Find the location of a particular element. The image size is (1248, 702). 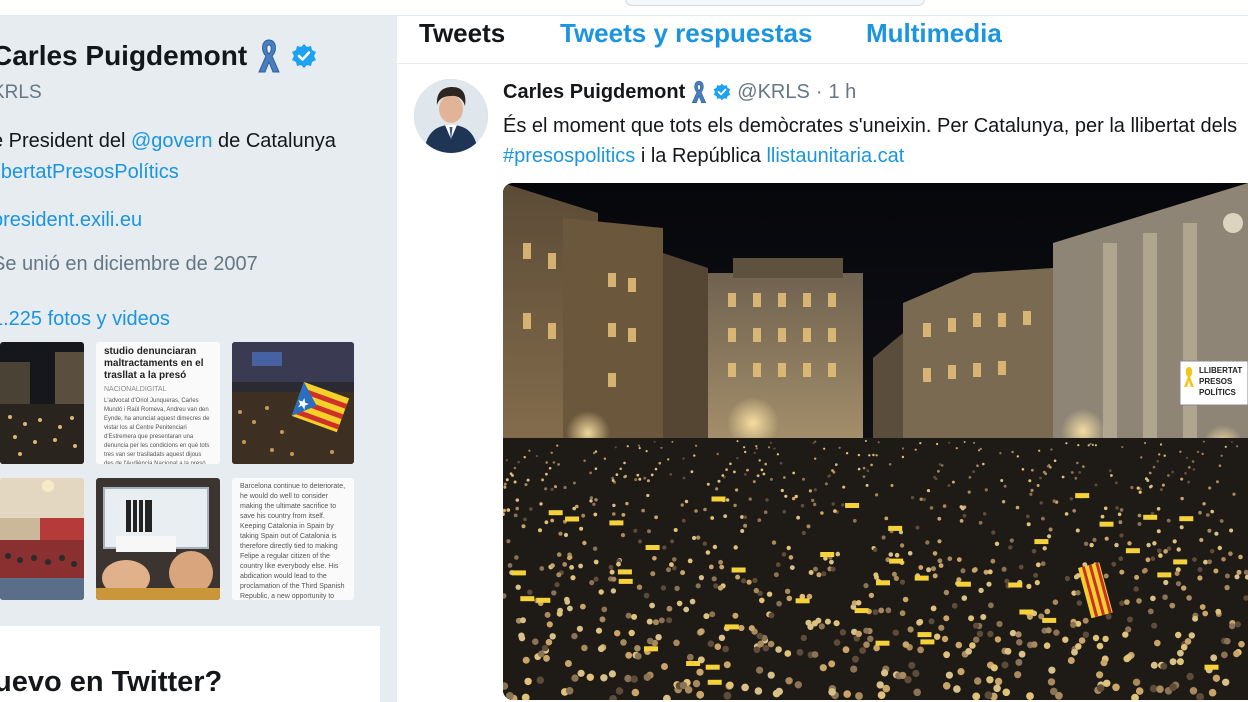

bio-text-2: de Catalunya is located at coordinates (274, 141).